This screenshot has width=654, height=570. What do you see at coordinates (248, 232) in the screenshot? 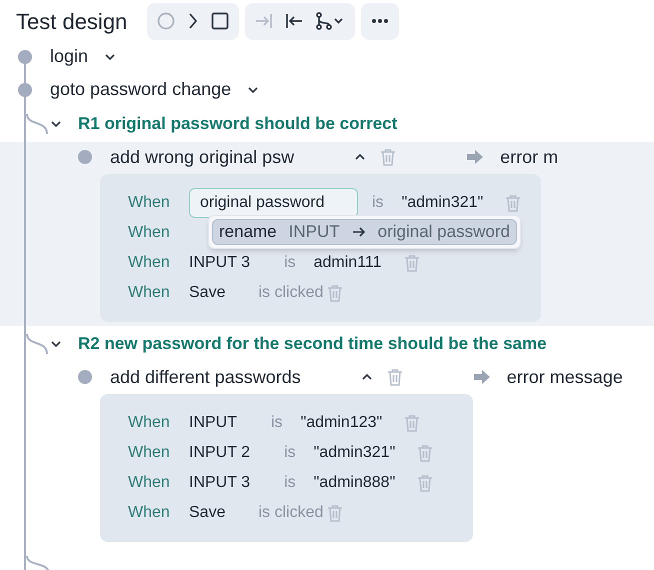
I see `rename-verb: rename` at bounding box center [248, 232].